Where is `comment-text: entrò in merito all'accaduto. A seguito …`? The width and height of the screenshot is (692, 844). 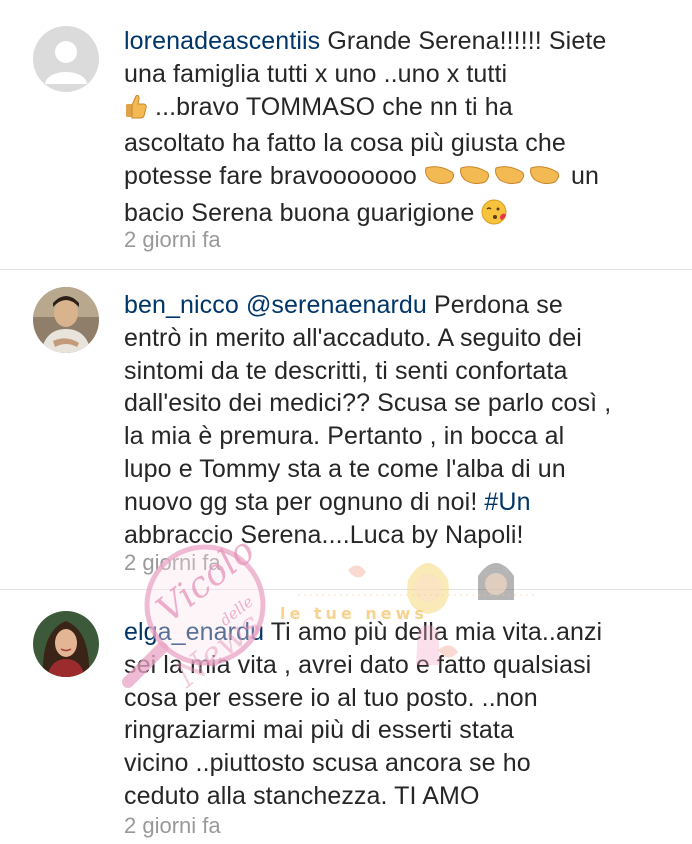
comment-text: entrò in merito all'accaduto. A seguito … is located at coordinates (353, 337).